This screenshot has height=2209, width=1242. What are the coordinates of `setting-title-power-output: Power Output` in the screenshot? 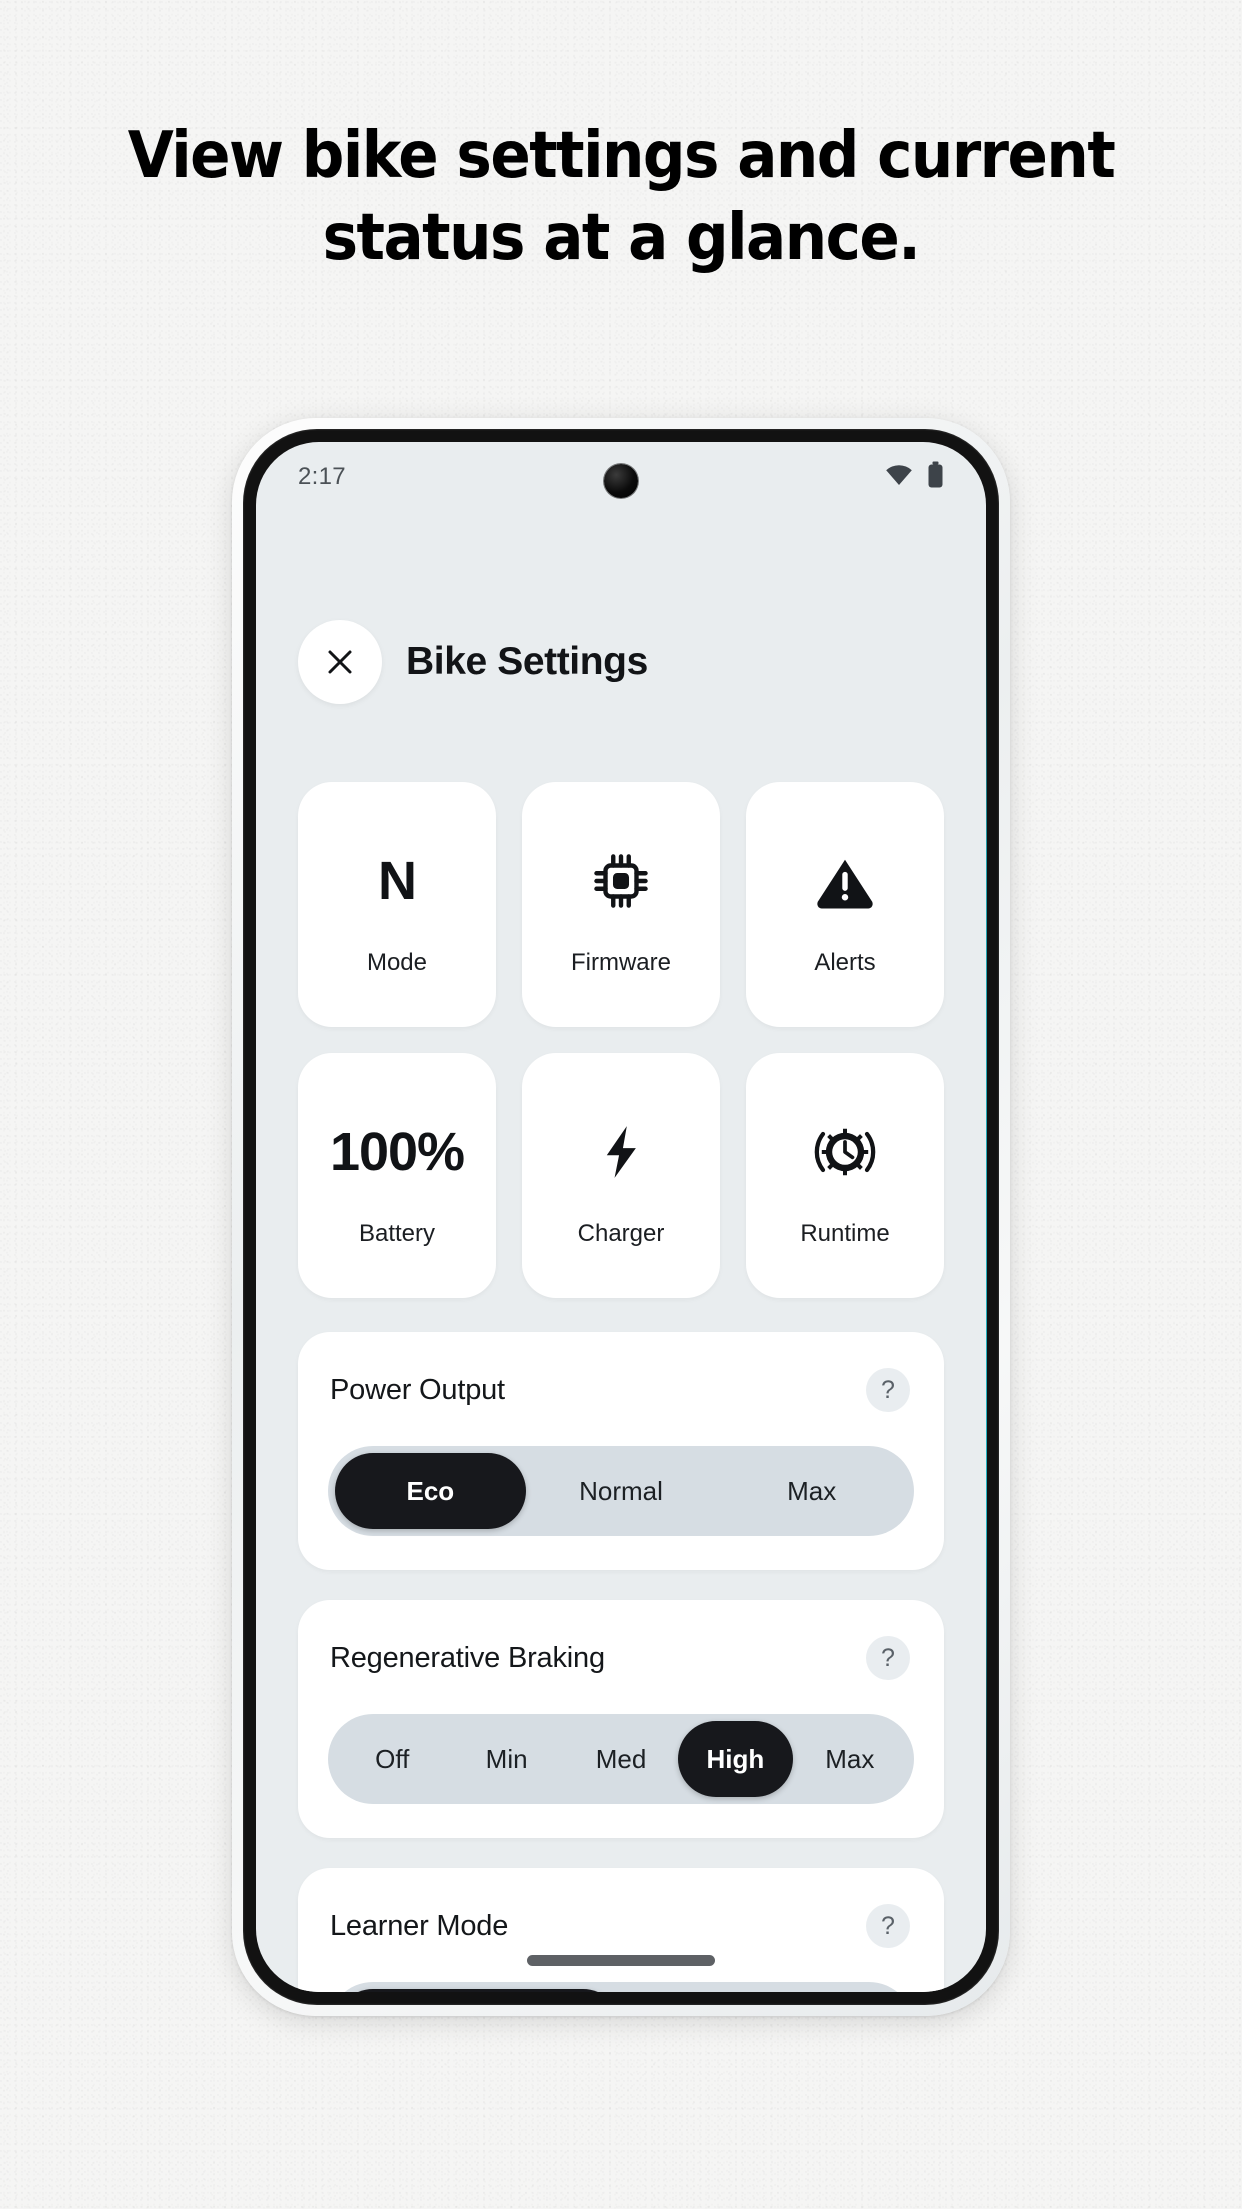 It's located at (417, 1389).